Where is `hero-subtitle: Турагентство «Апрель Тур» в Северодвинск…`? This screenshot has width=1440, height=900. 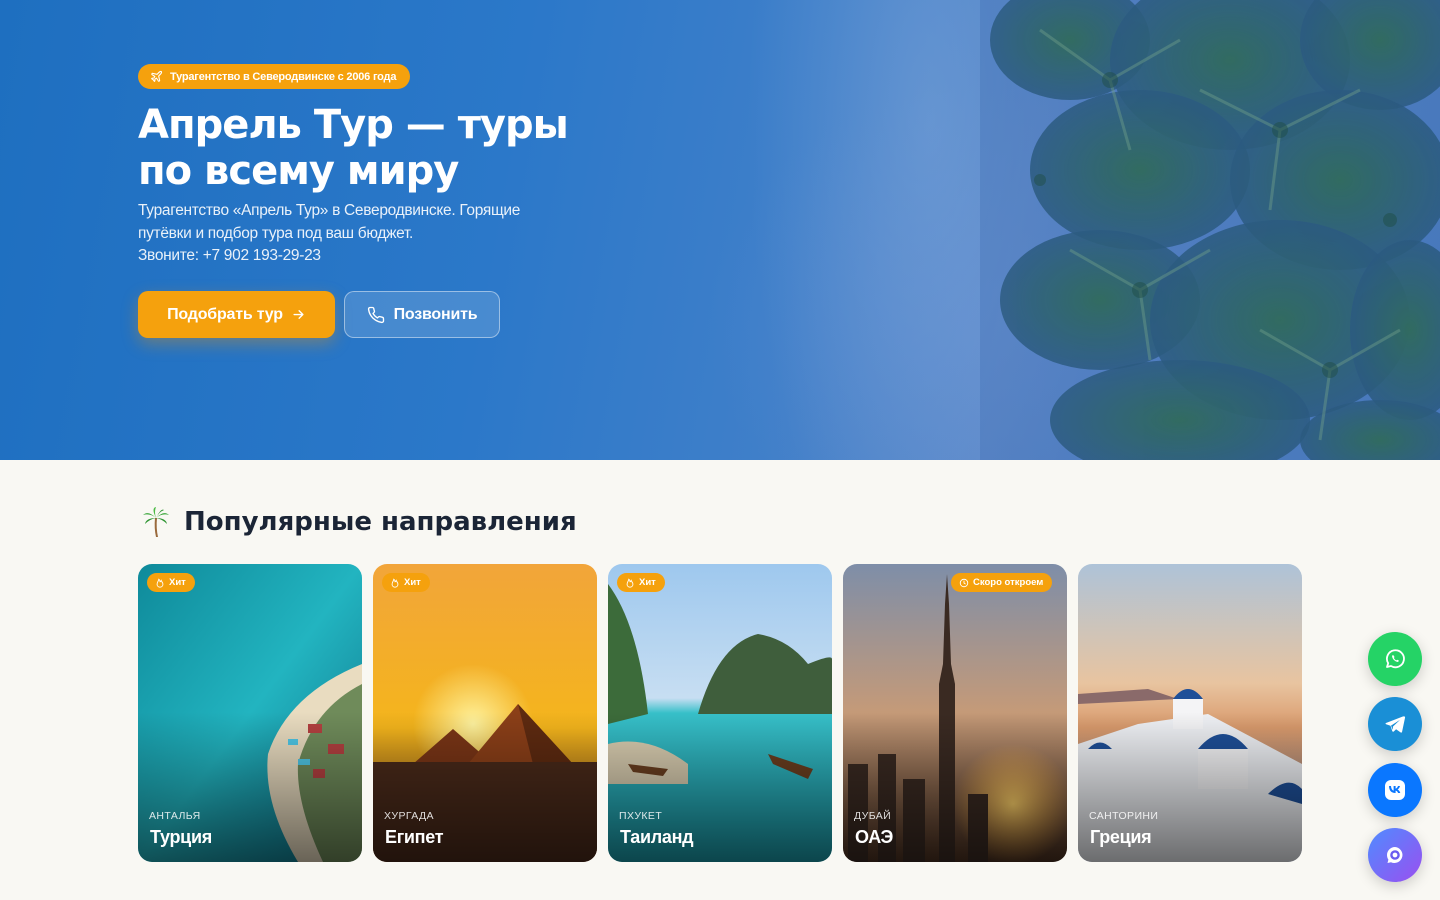 hero-subtitle: Турагентство «Апрель Тур» в Северодвинск… is located at coordinates (353, 234).